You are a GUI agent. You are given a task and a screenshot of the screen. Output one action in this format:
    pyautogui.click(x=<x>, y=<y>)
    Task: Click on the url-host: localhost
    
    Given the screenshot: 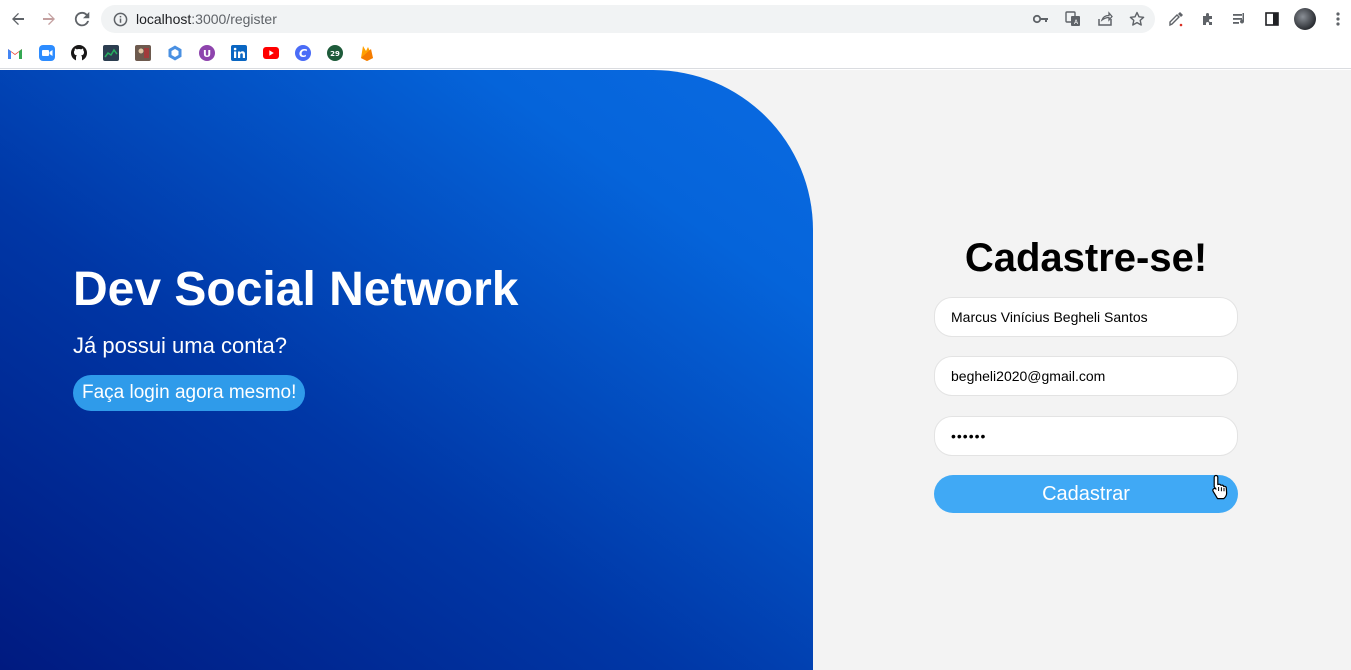 What is the action you would take?
    pyautogui.click(x=164, y=19)
    